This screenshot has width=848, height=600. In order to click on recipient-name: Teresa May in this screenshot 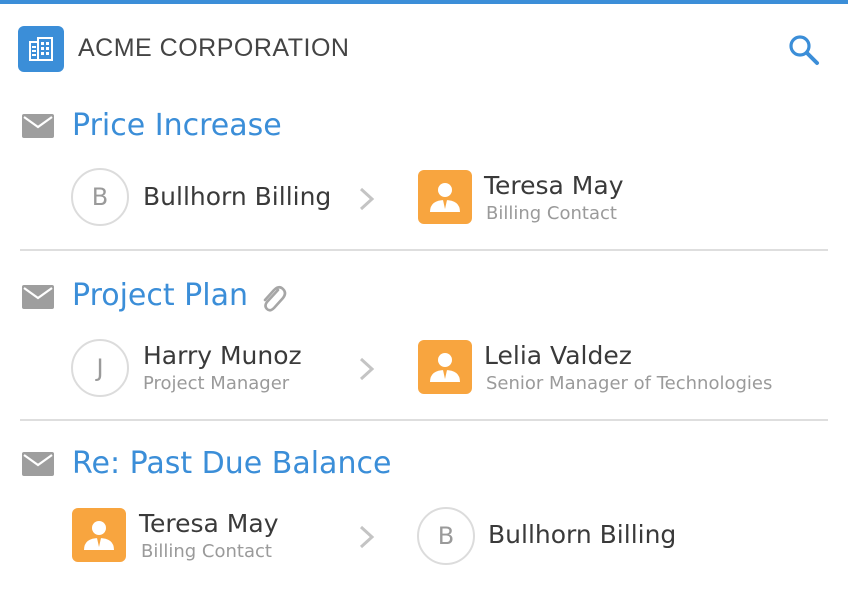, I will do `click(554, 185)`.